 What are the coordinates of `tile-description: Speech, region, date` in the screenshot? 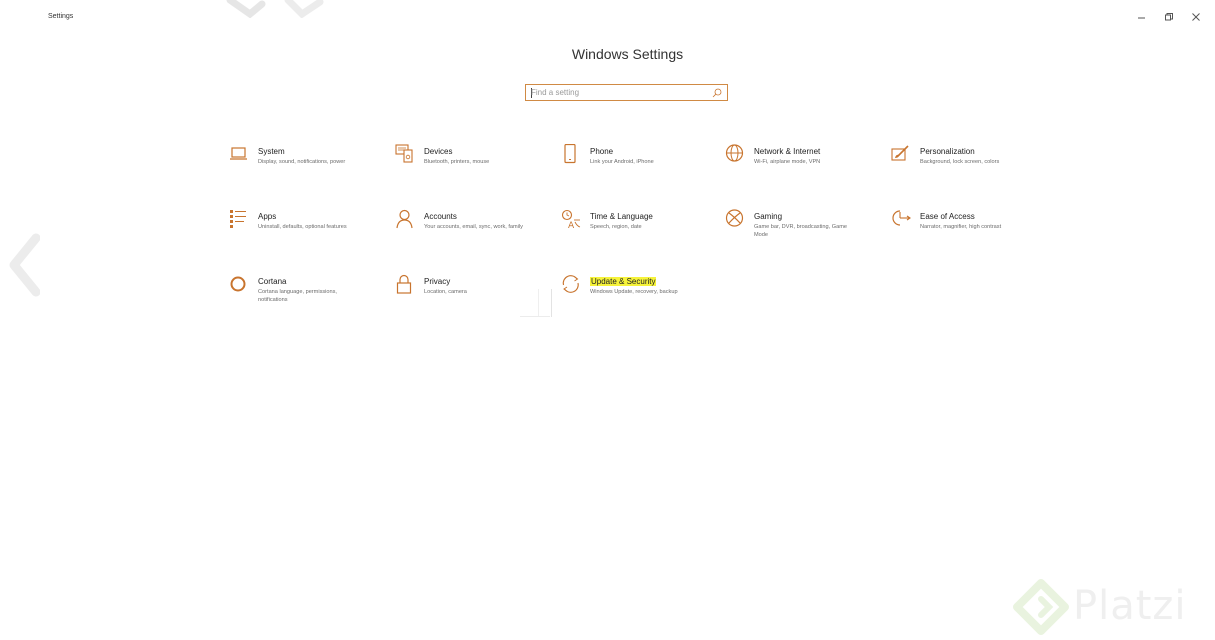 It's located at (616, 227).